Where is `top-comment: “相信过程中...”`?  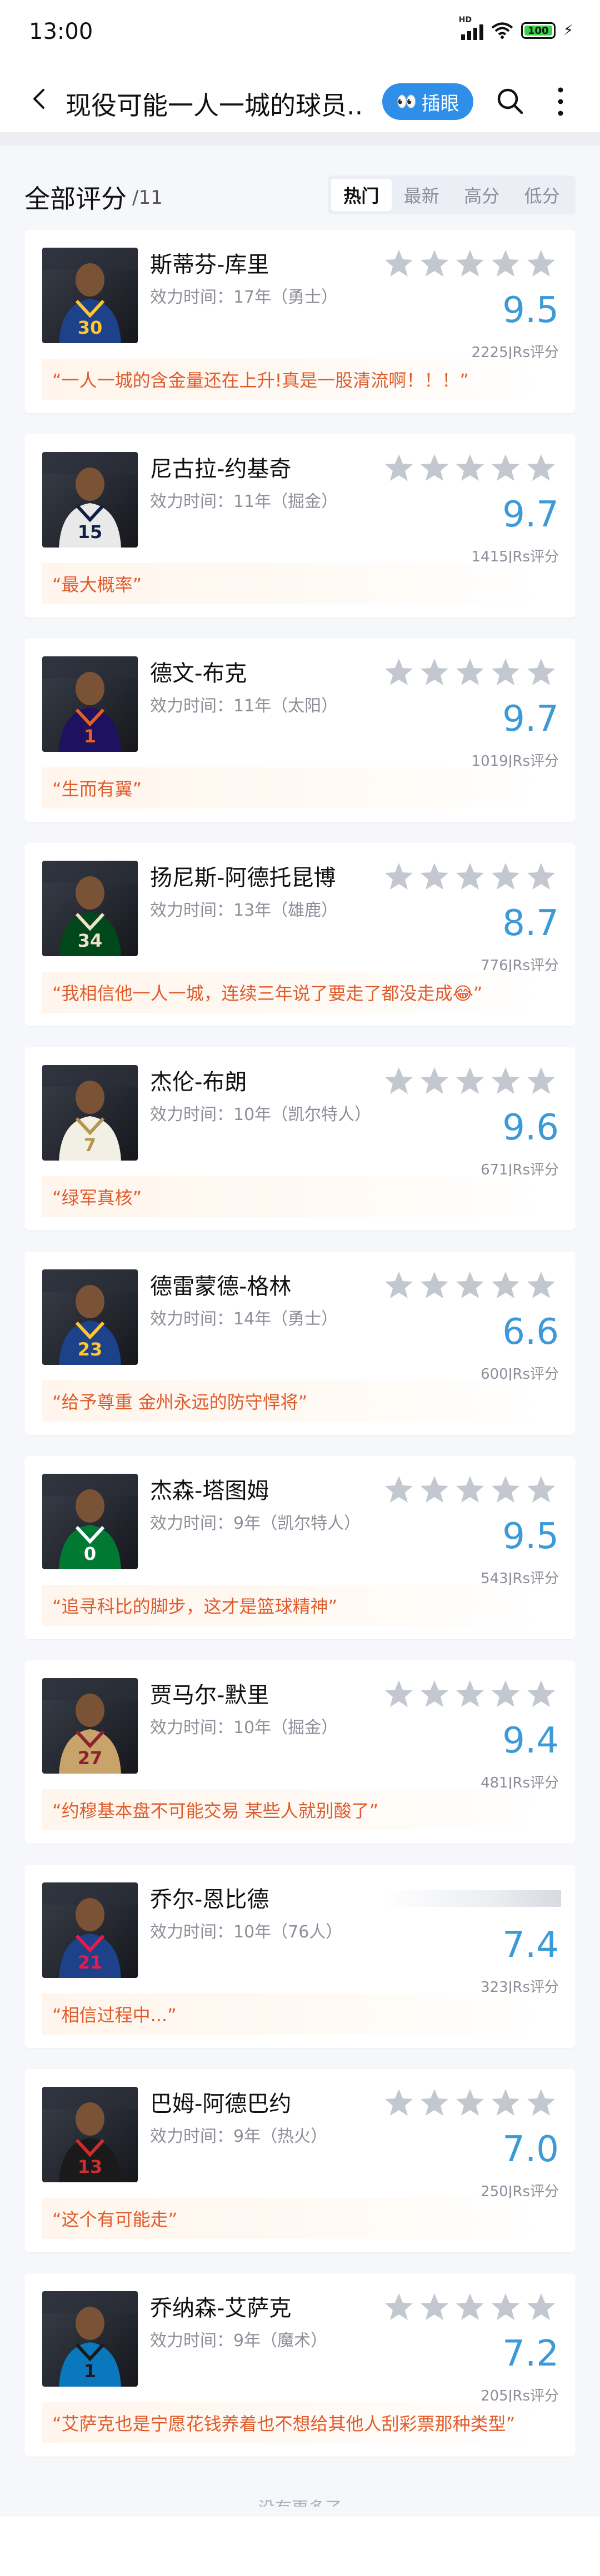
top-comment: “相信过程中...” is located at coordinates (292, 2014).